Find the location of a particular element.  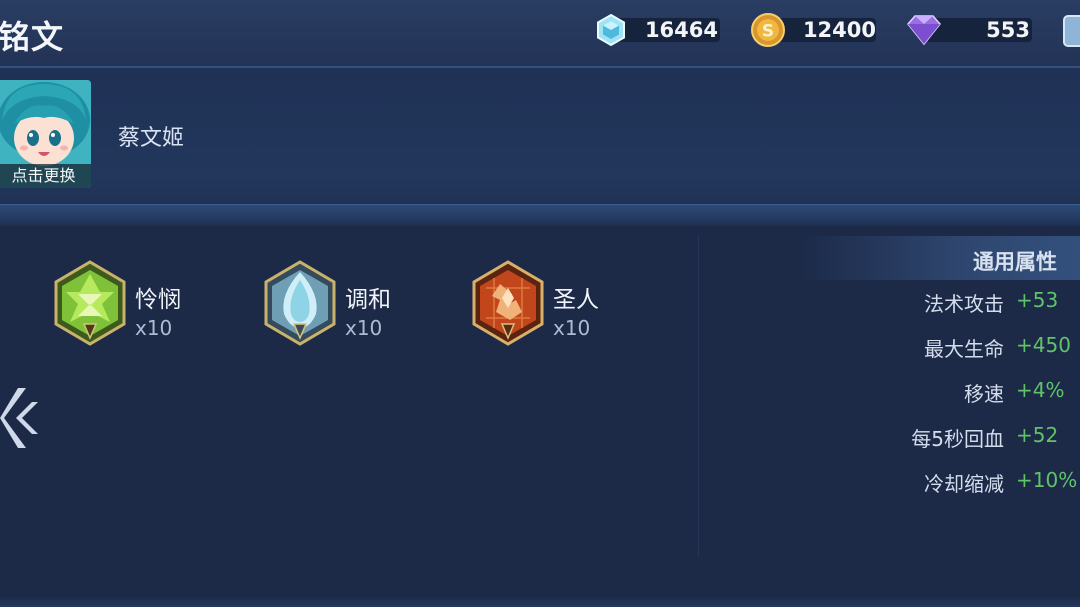

attribute-value: +10% is located at coordinates (1047, 480).